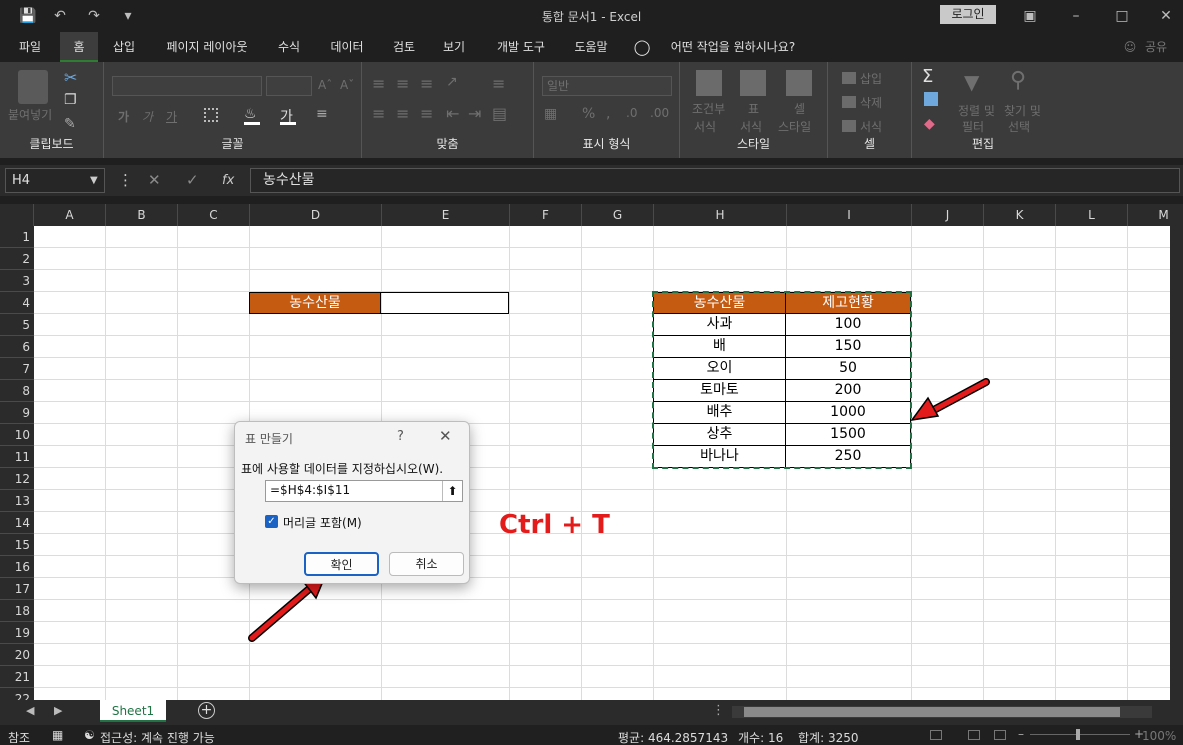 Image resolution: width=1183 pixels, height=745 pixels. What do you see at coordinates (341, 564) in the screenshot?
I see `ok-button: 확인` at bounding box center [341, 564].